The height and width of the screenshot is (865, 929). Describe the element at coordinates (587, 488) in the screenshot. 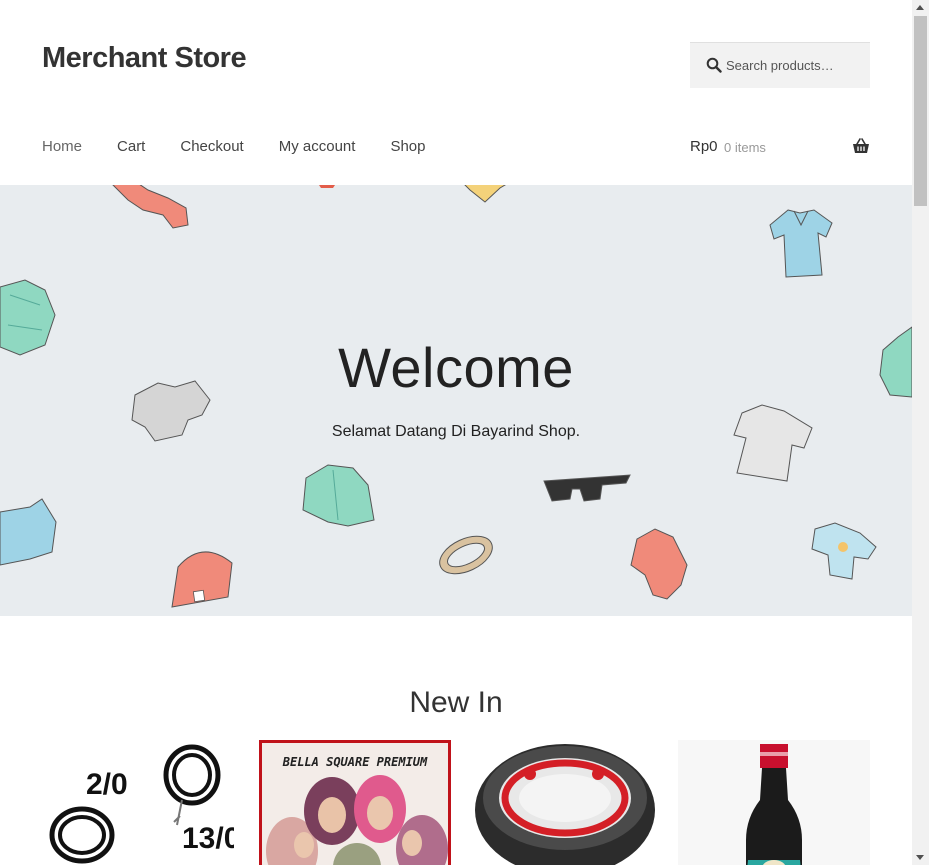

I see `sunglasses-icon` at that location.